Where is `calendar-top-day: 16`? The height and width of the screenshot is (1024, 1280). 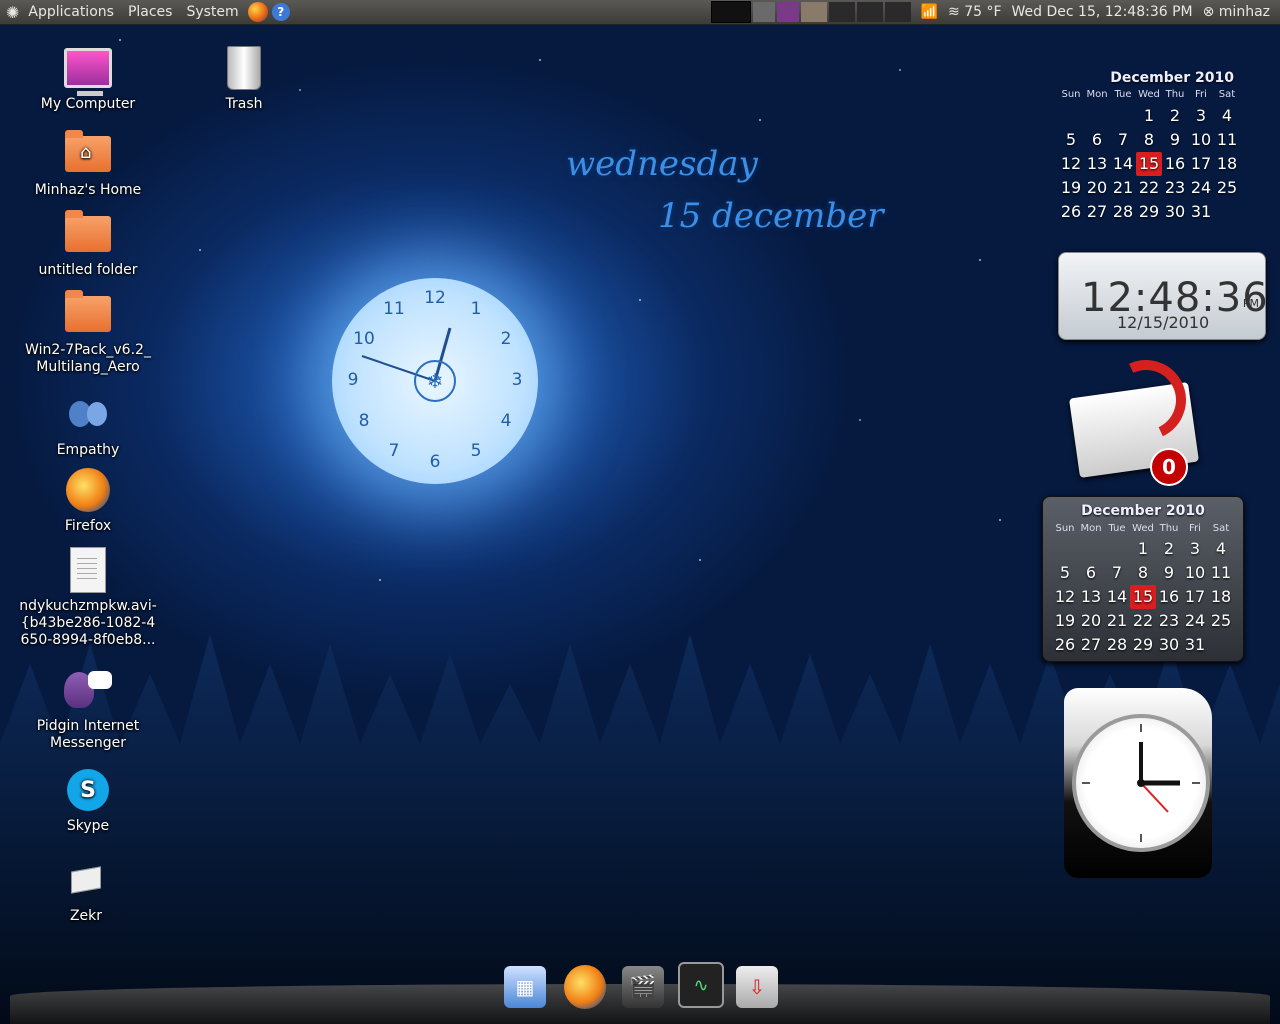
calendar-top-day: 16 is located at coordinates (1175, 164).